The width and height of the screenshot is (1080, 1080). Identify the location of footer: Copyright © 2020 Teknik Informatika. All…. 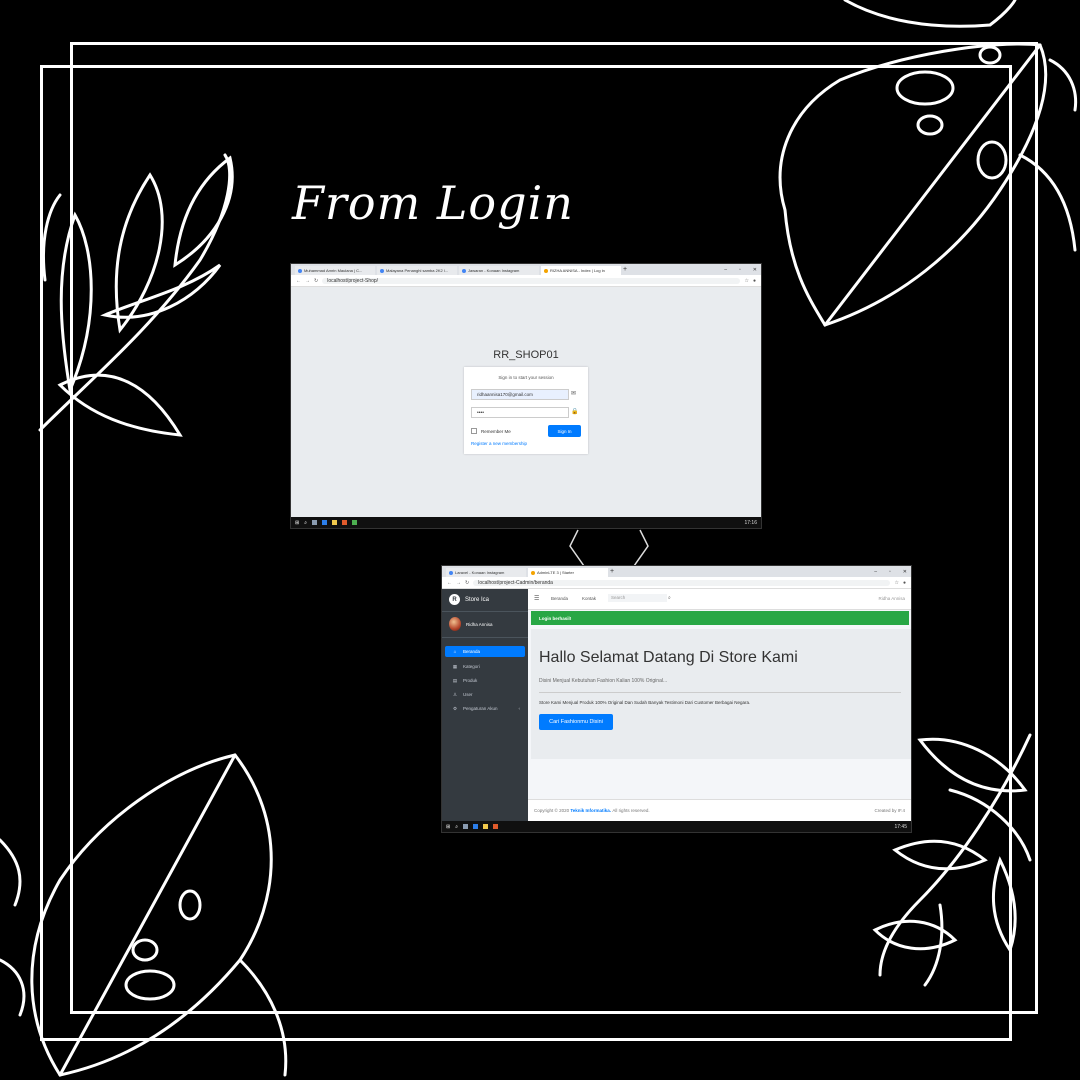
(719, 810).